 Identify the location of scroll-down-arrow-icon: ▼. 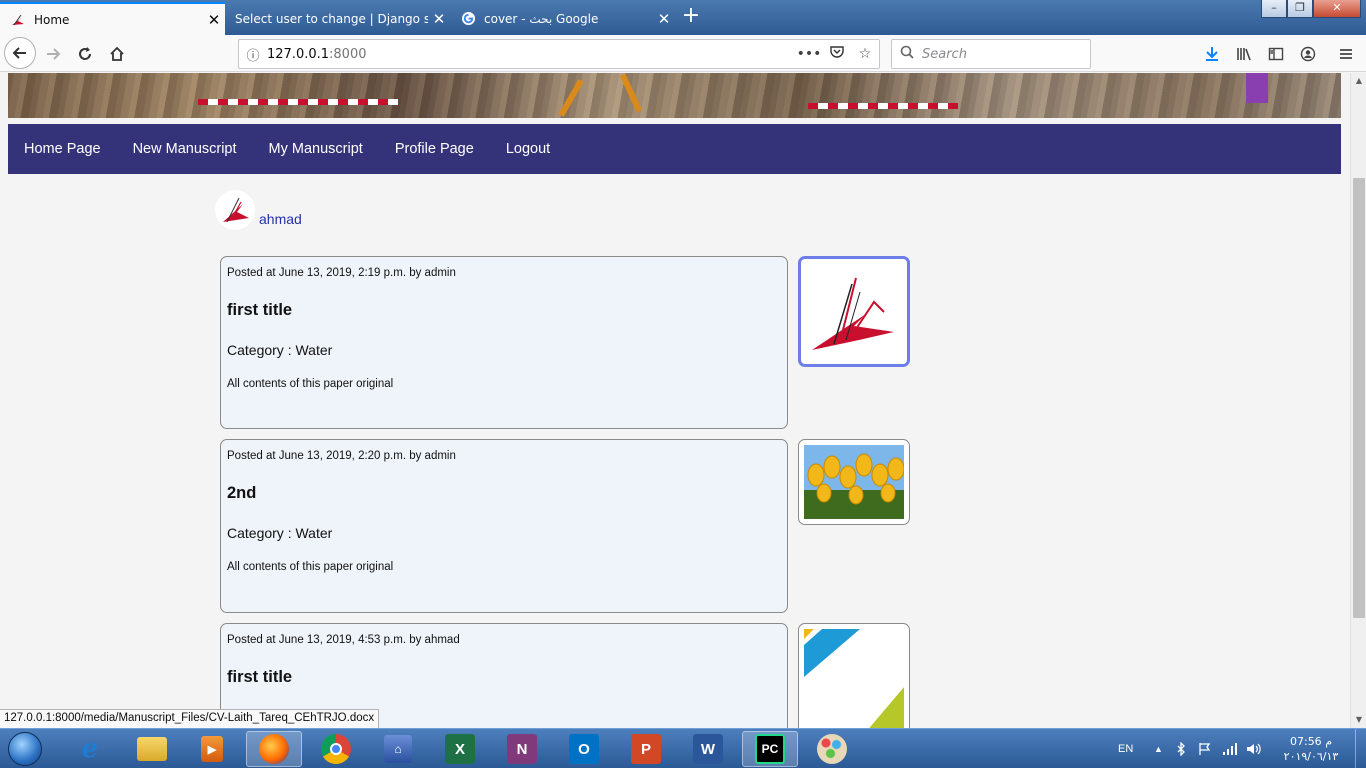
(1358, 720).